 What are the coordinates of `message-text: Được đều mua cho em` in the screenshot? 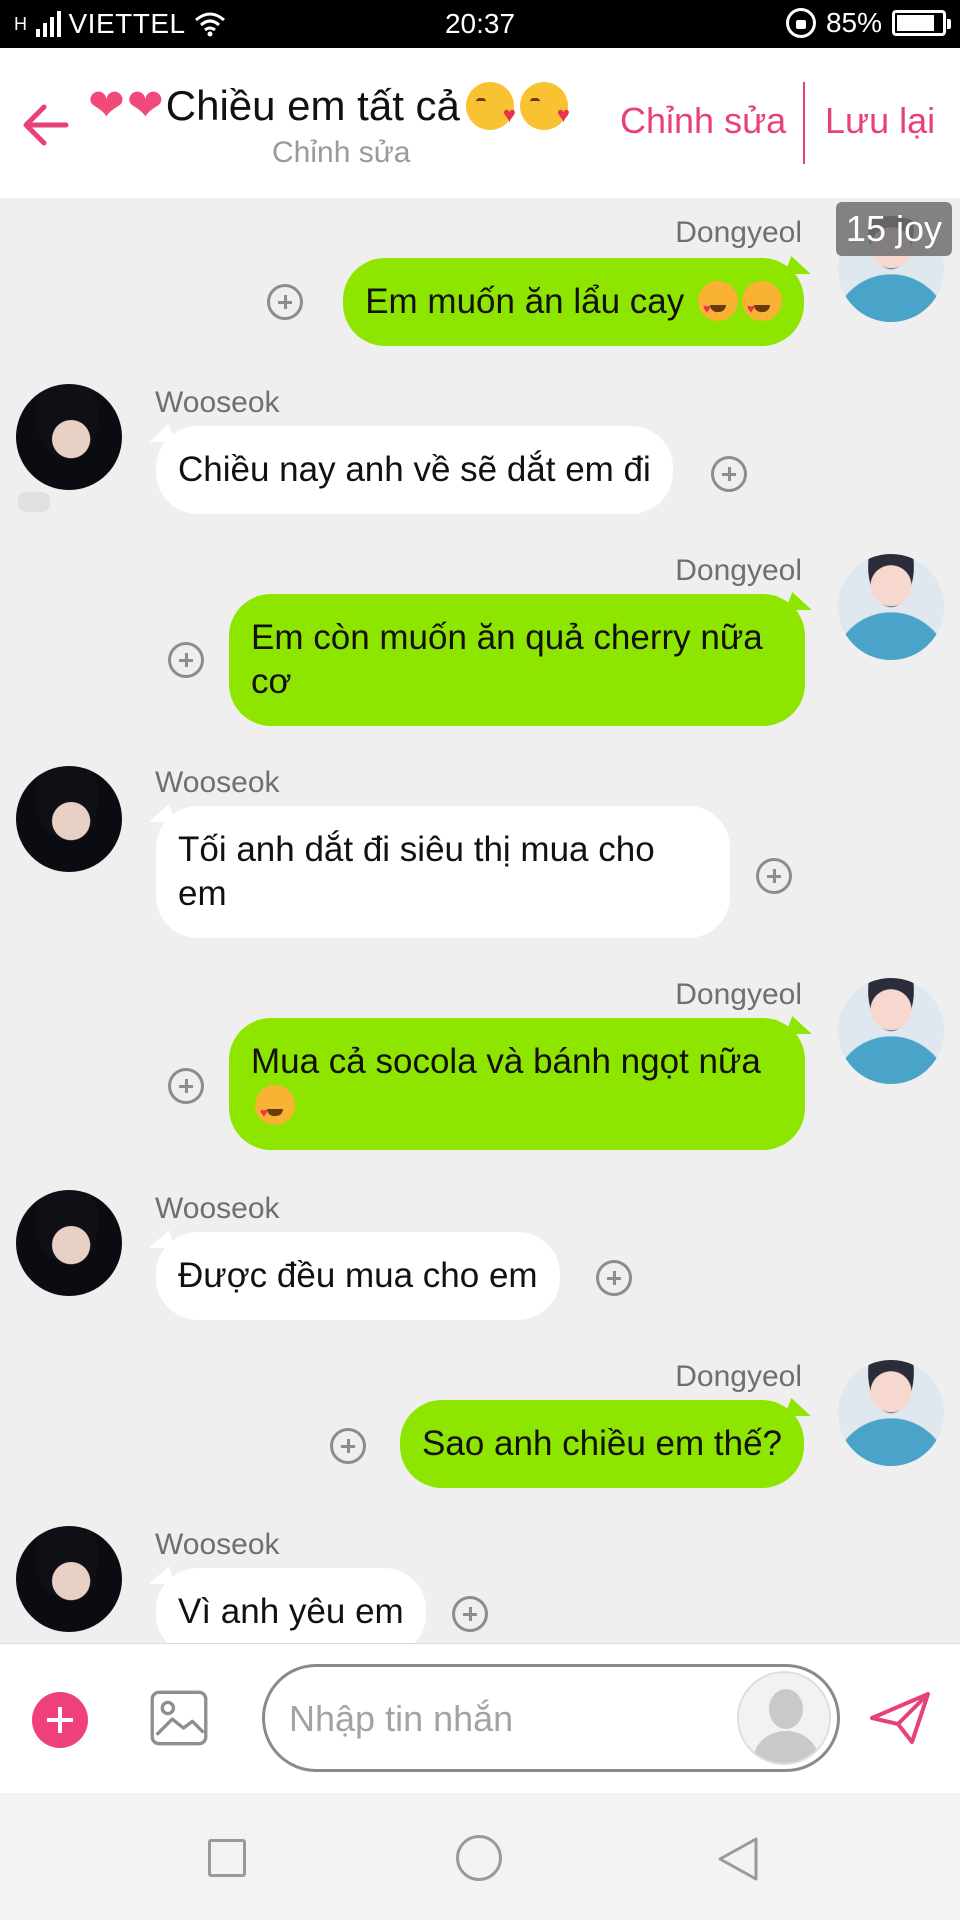 It's located at (358, 1275).